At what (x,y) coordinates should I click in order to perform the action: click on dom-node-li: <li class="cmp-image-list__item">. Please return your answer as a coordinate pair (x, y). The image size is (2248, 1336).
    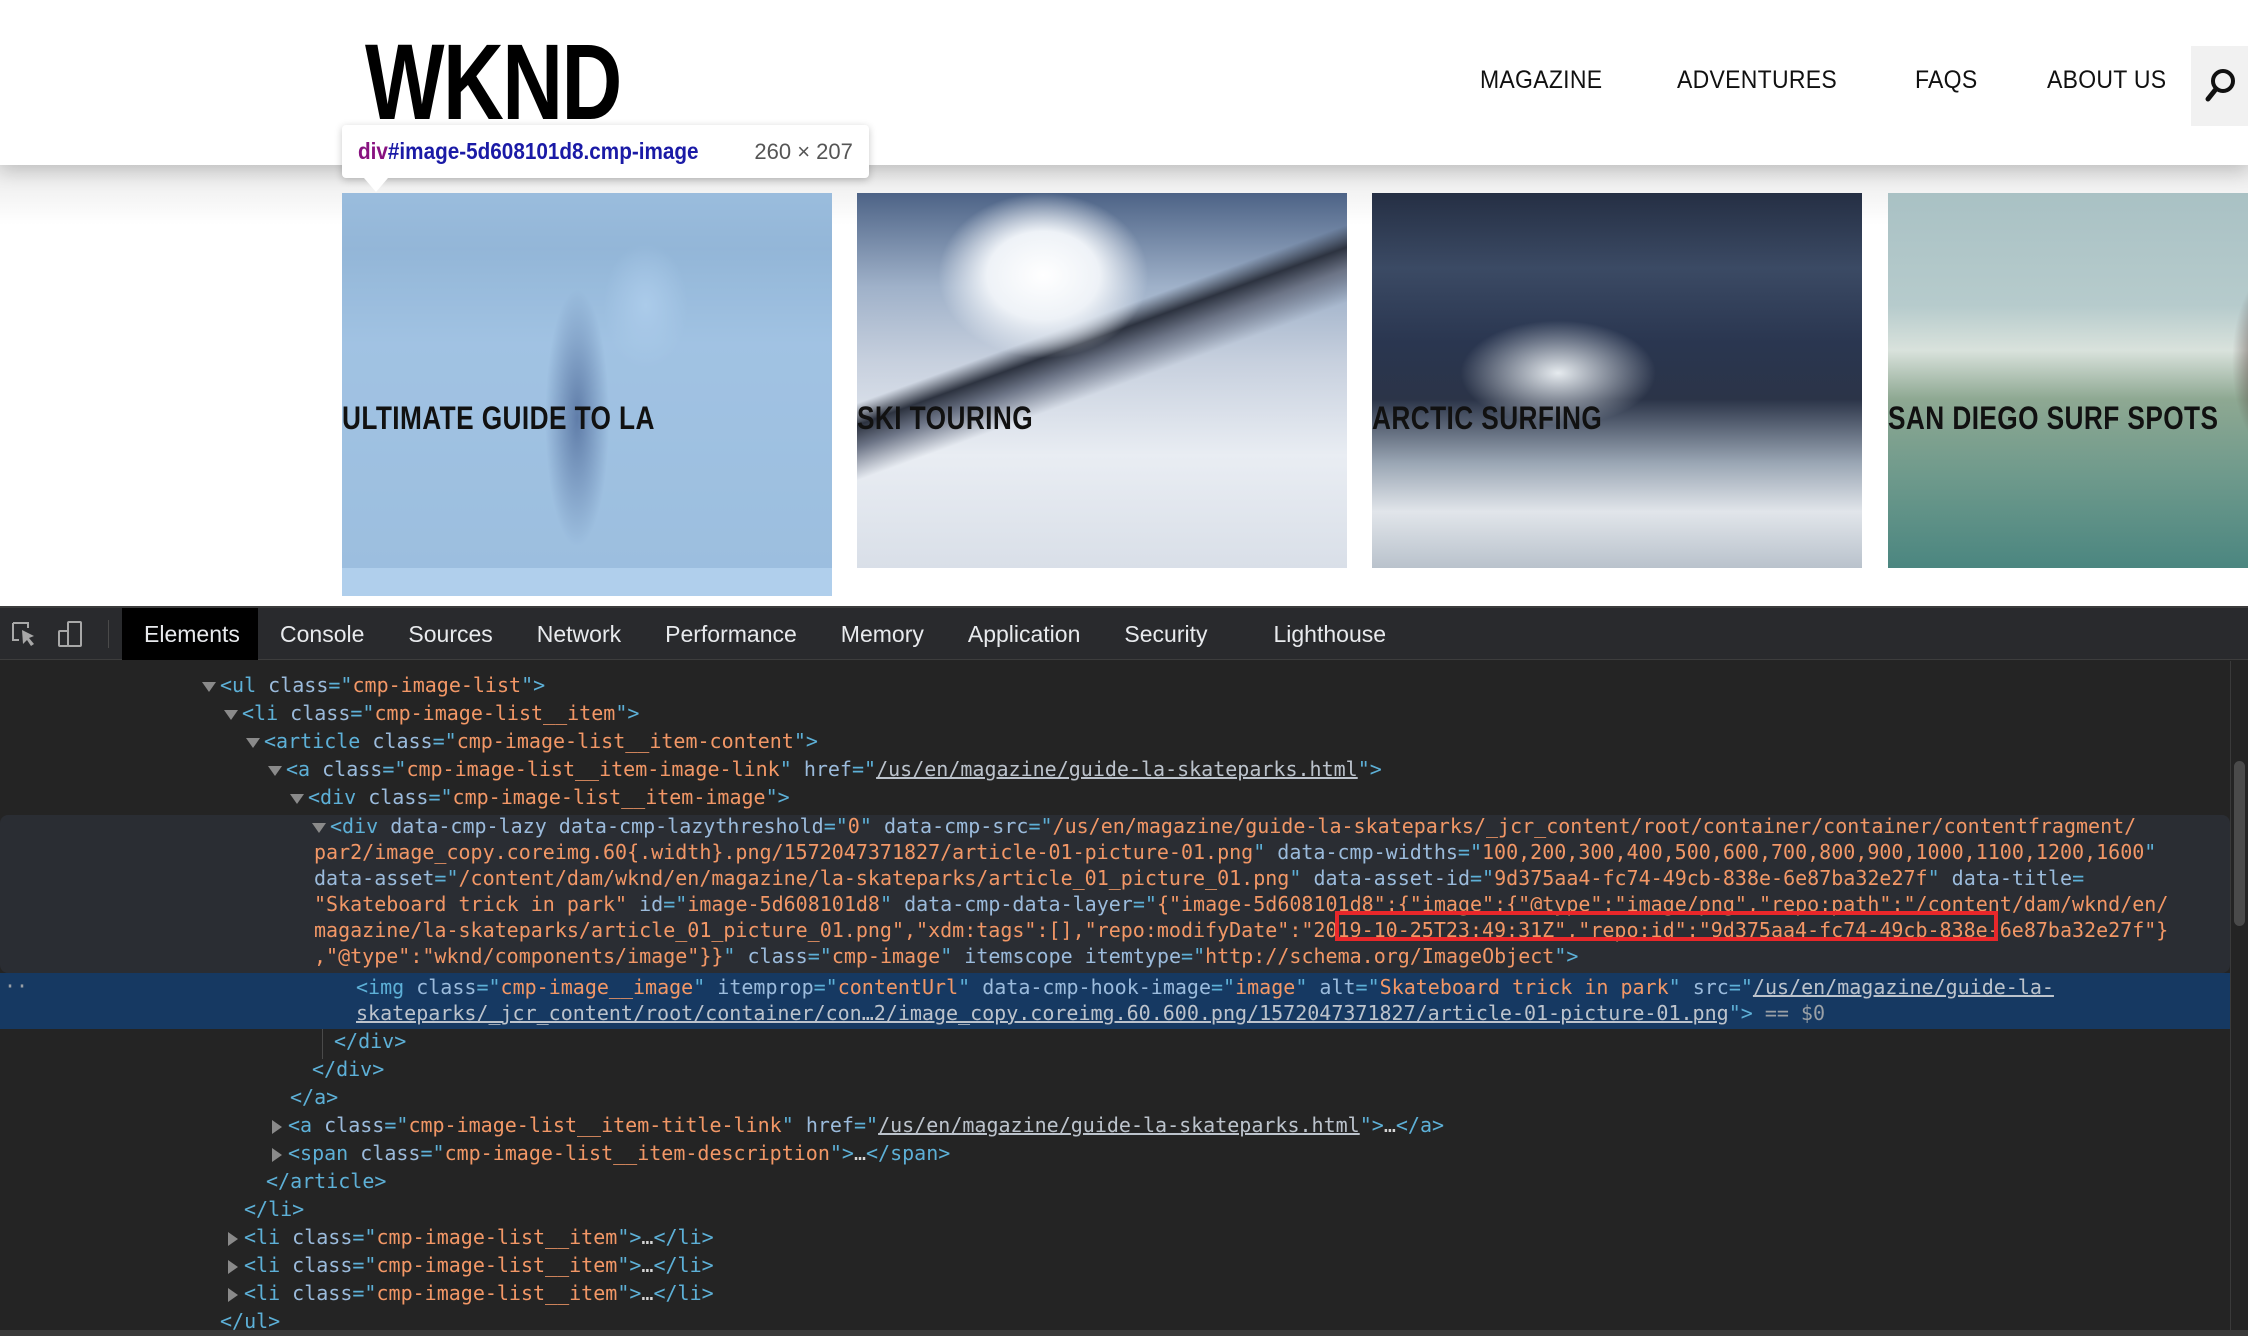
    Looking at the image, I should click on (1115, 713).